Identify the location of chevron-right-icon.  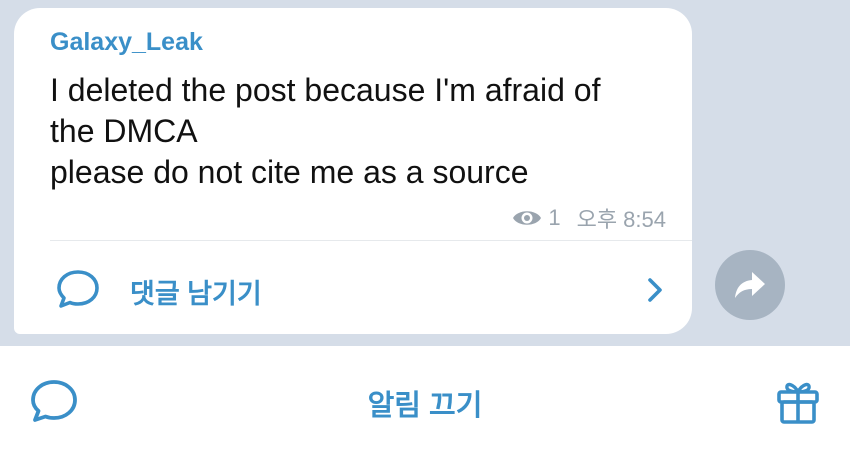
(655, 290).